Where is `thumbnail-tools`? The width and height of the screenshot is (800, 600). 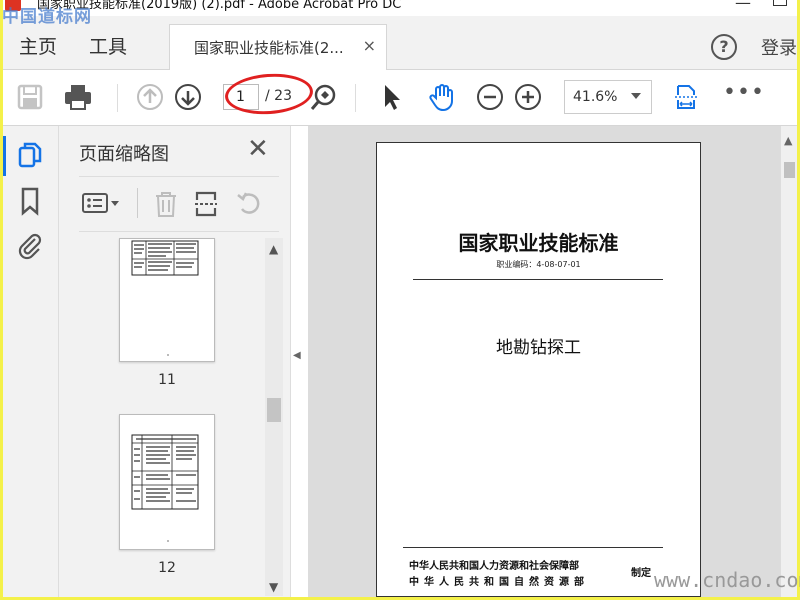
thumbnail-tools is located at coordinates (179, 204).